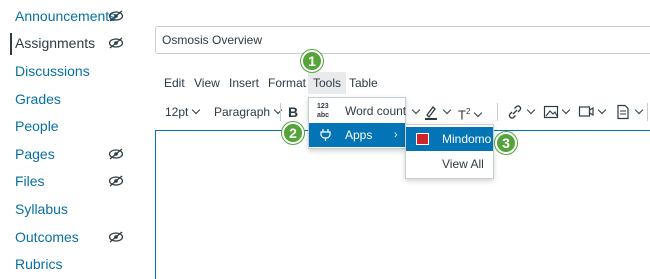 The image size is (650, 279). I want to click on tools-menu: 123 abc Word count Apps ›, so click(357, 123).